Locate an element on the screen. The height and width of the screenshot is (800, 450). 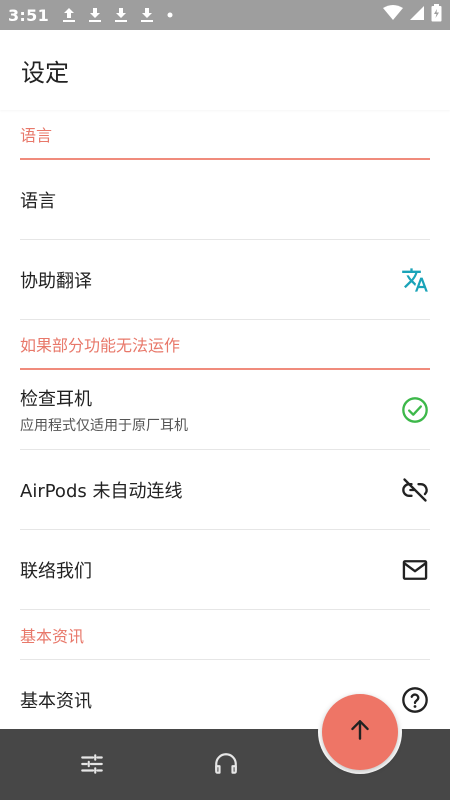
link-off-icon is located at coordinates (415, 490).